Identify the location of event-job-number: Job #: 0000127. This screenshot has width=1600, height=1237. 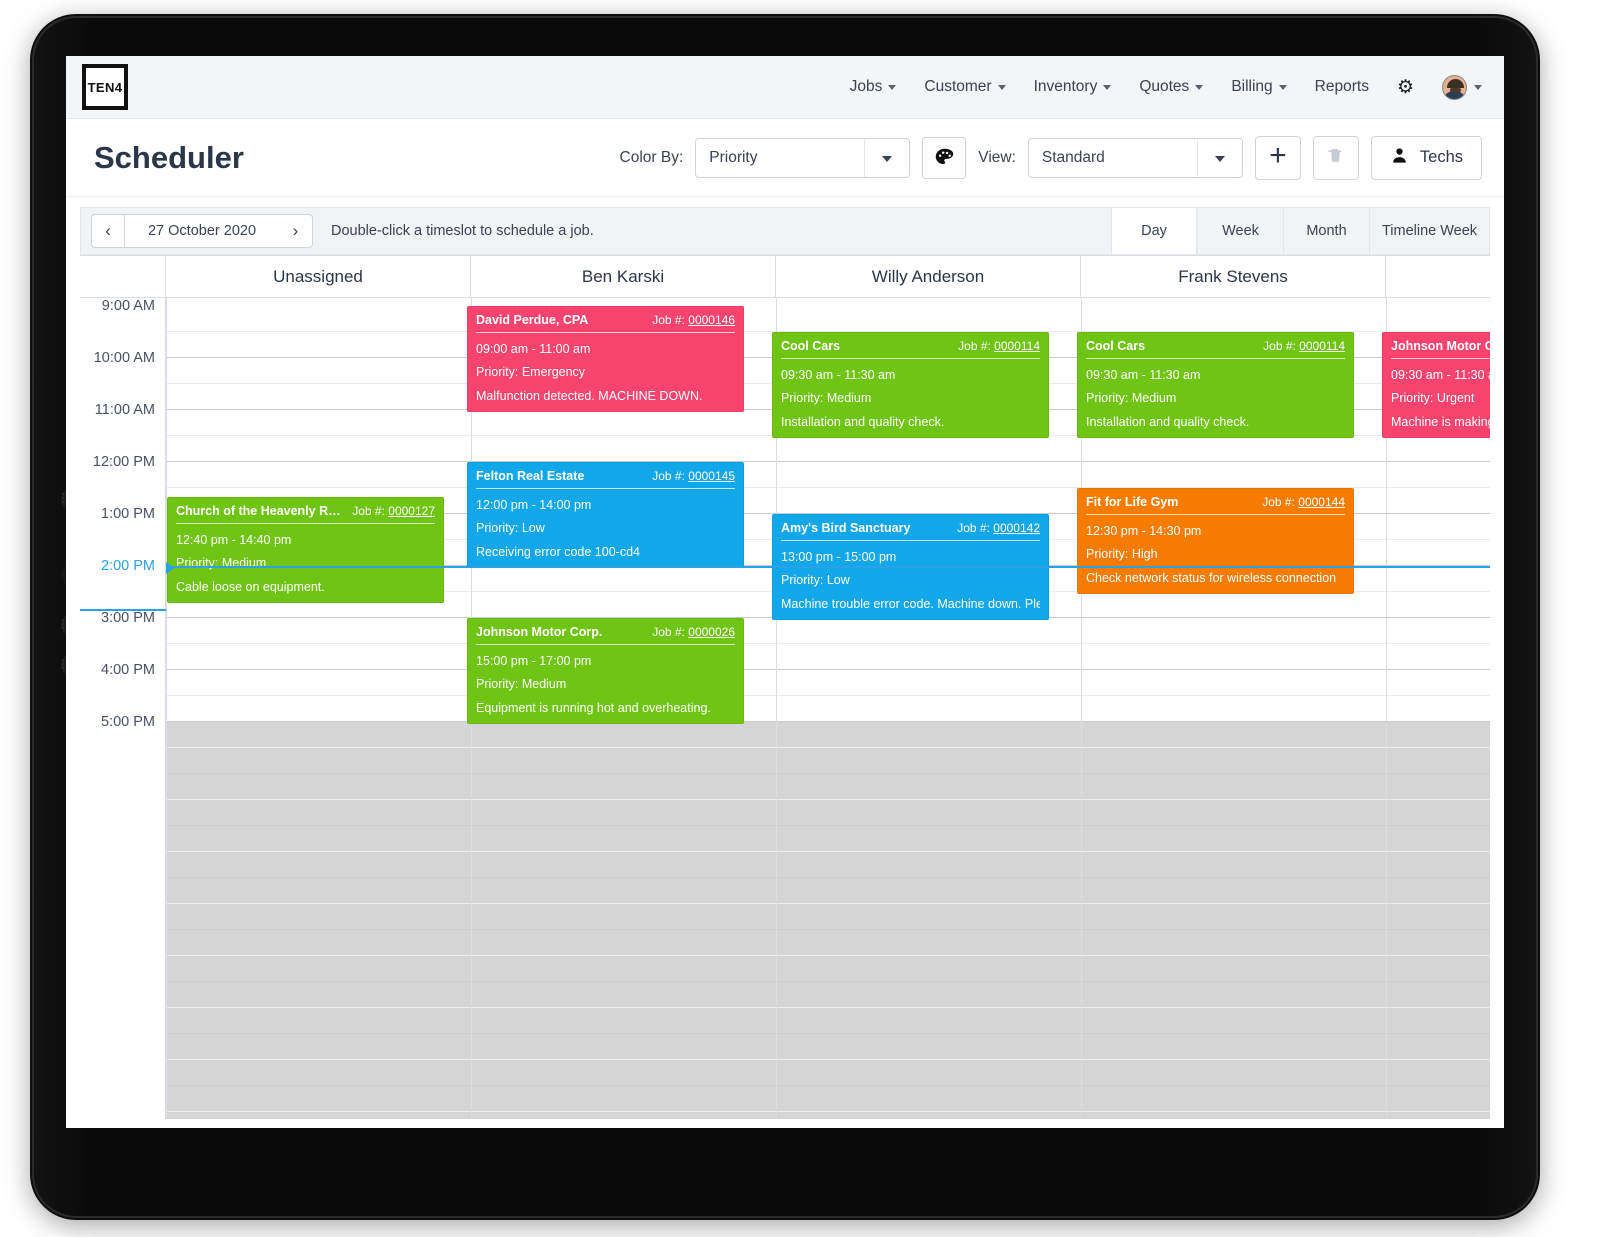
(388, 511).